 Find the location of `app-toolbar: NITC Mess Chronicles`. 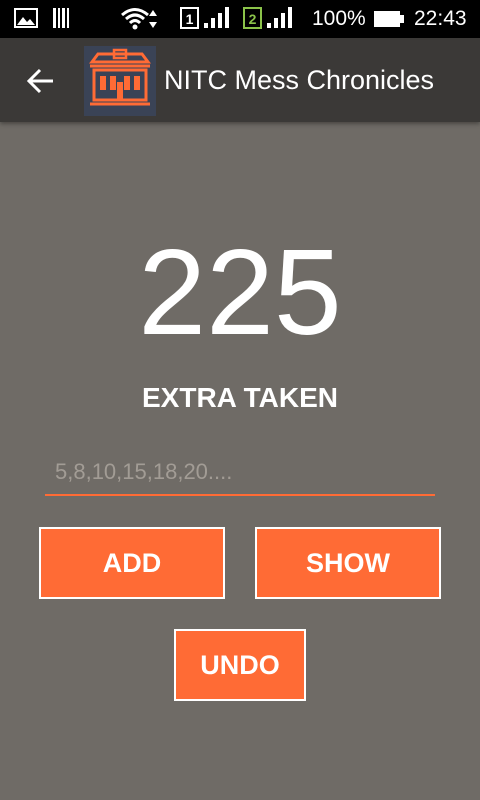

app-toolbar: NITC Mess Chronicles is located at coordinates (240, 80).